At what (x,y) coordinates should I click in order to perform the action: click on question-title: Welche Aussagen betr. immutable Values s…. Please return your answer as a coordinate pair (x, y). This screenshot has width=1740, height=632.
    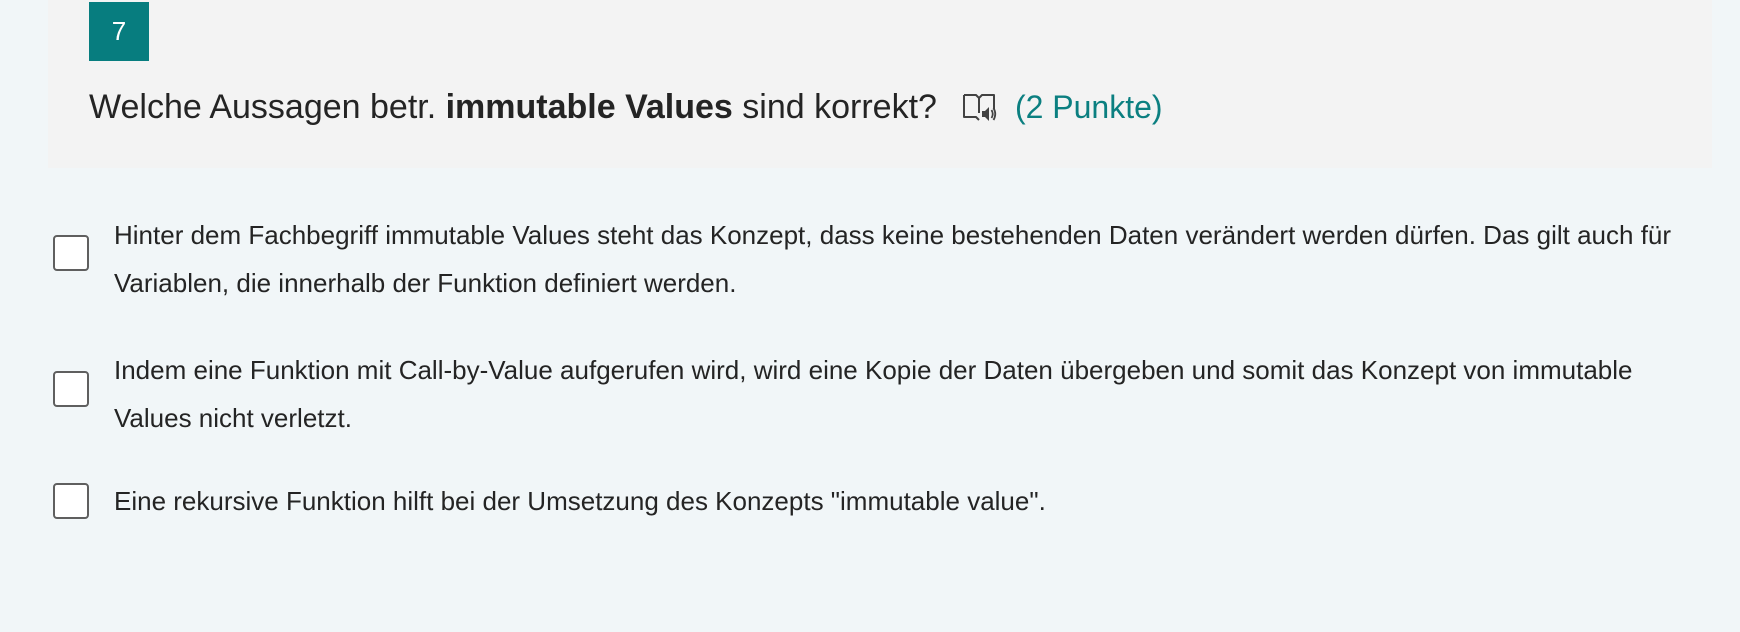
    Looking at the image, I should click on (626, 107).